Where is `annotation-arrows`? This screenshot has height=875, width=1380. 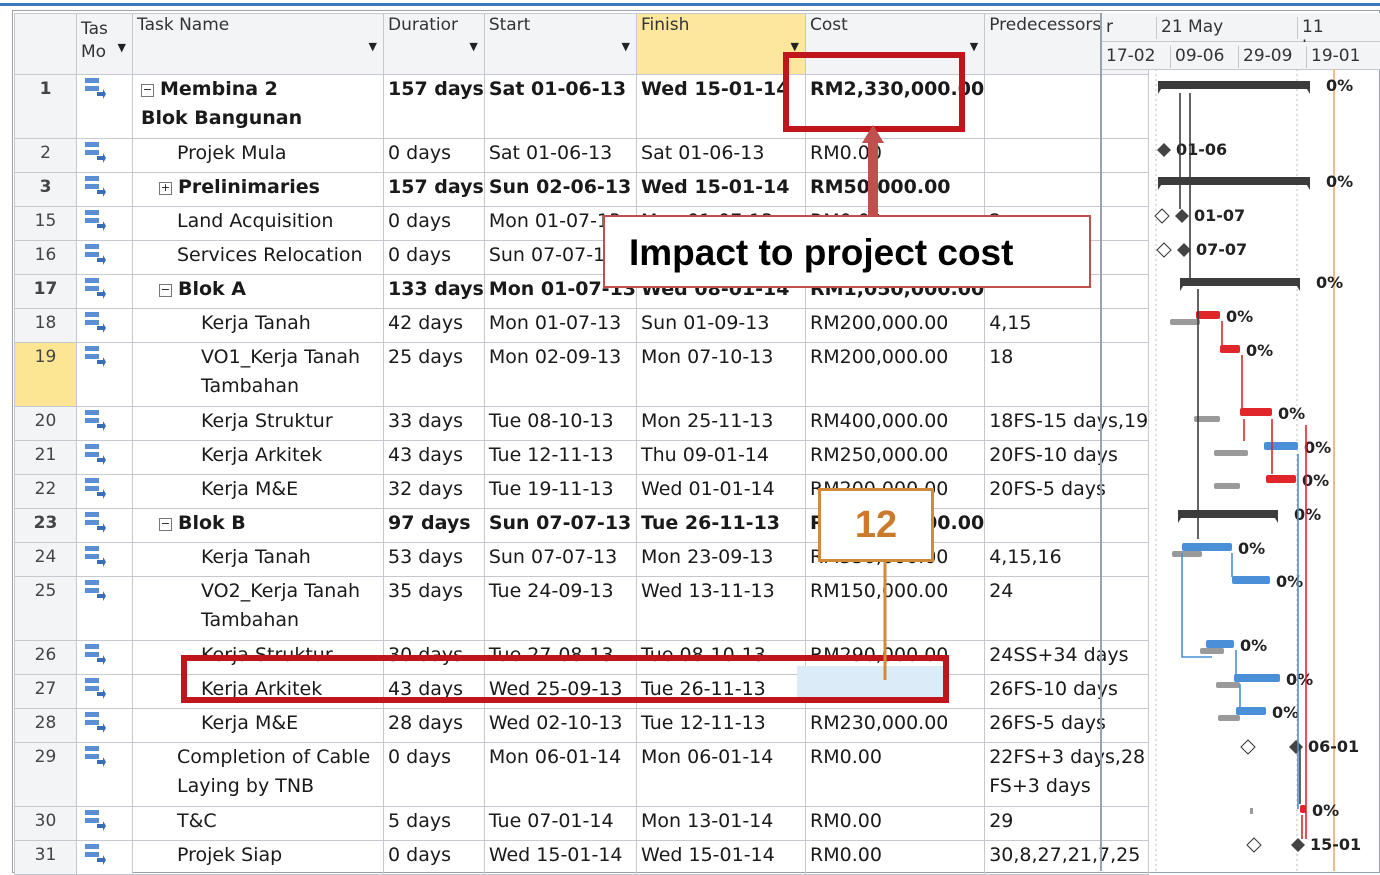 annotation-arrows is located at coordinates (874, 402).